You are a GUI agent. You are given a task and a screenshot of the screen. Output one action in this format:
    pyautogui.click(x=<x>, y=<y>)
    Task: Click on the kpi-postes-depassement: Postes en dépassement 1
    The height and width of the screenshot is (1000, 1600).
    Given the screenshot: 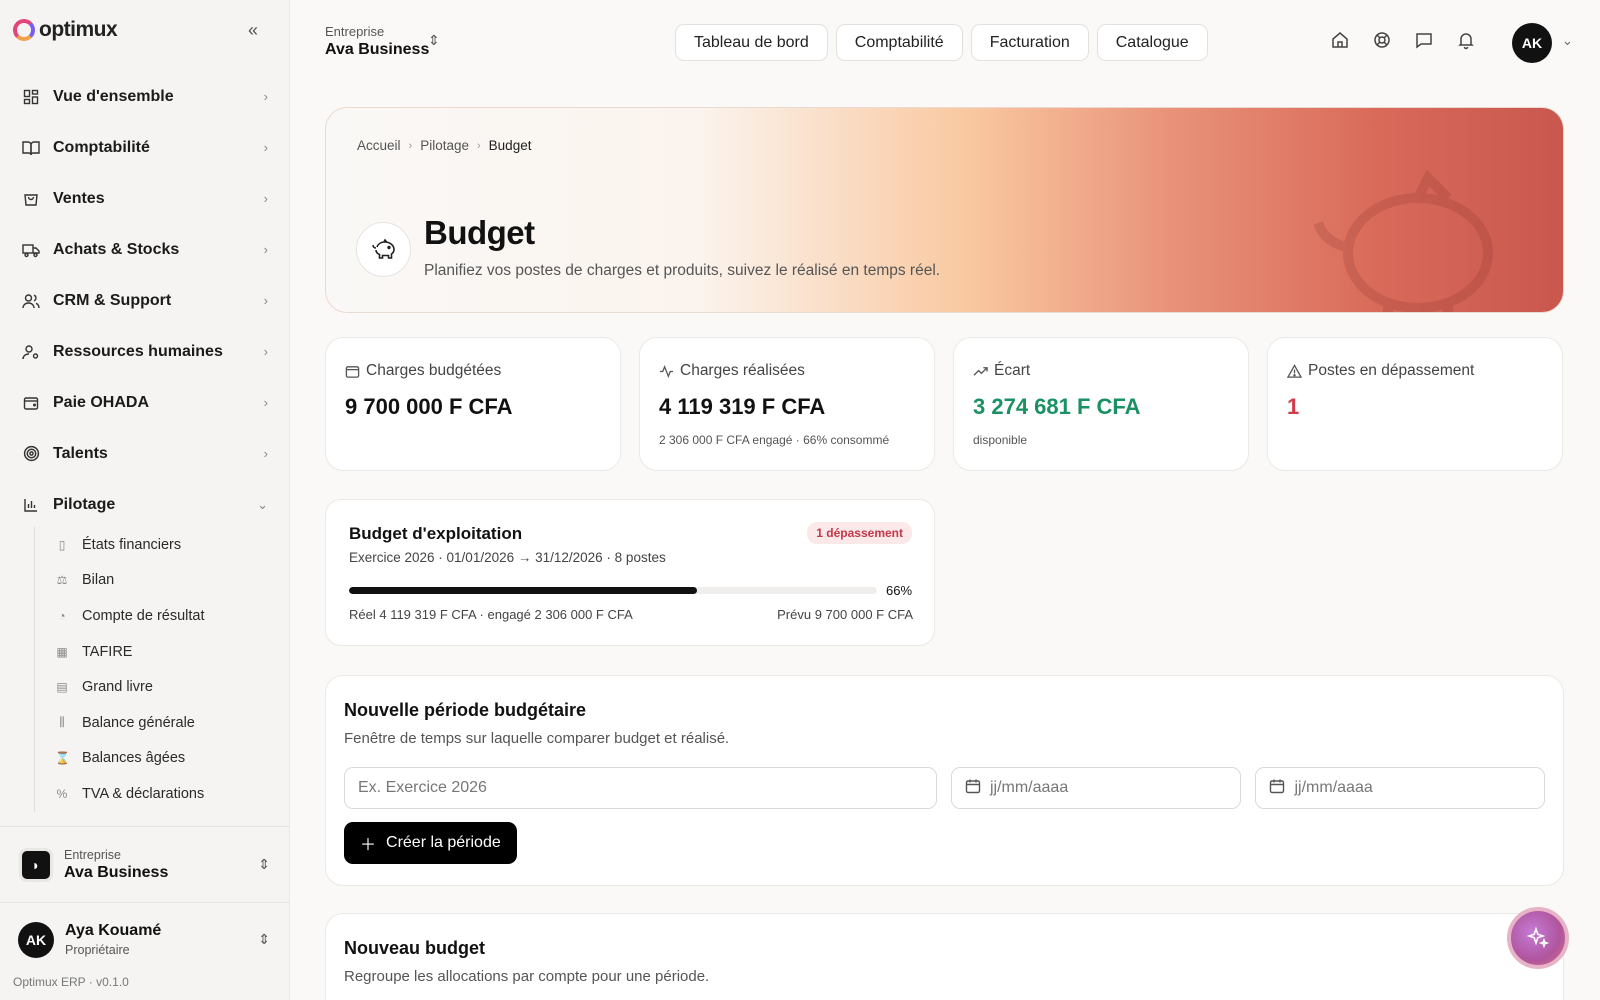 What is the action you would take?
    pyautogui.click(x=1415, y=404)
    